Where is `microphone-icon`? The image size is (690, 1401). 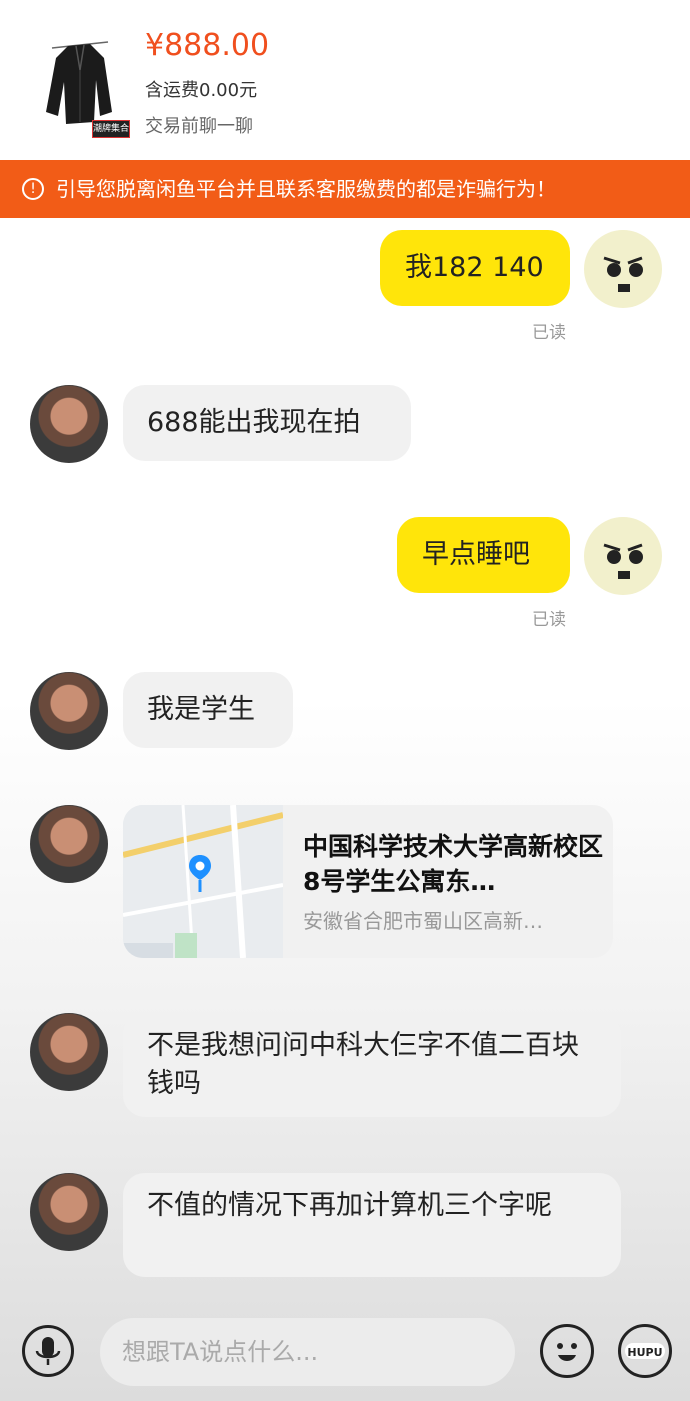 microphone-icon is located at coordinates (48, 1351).